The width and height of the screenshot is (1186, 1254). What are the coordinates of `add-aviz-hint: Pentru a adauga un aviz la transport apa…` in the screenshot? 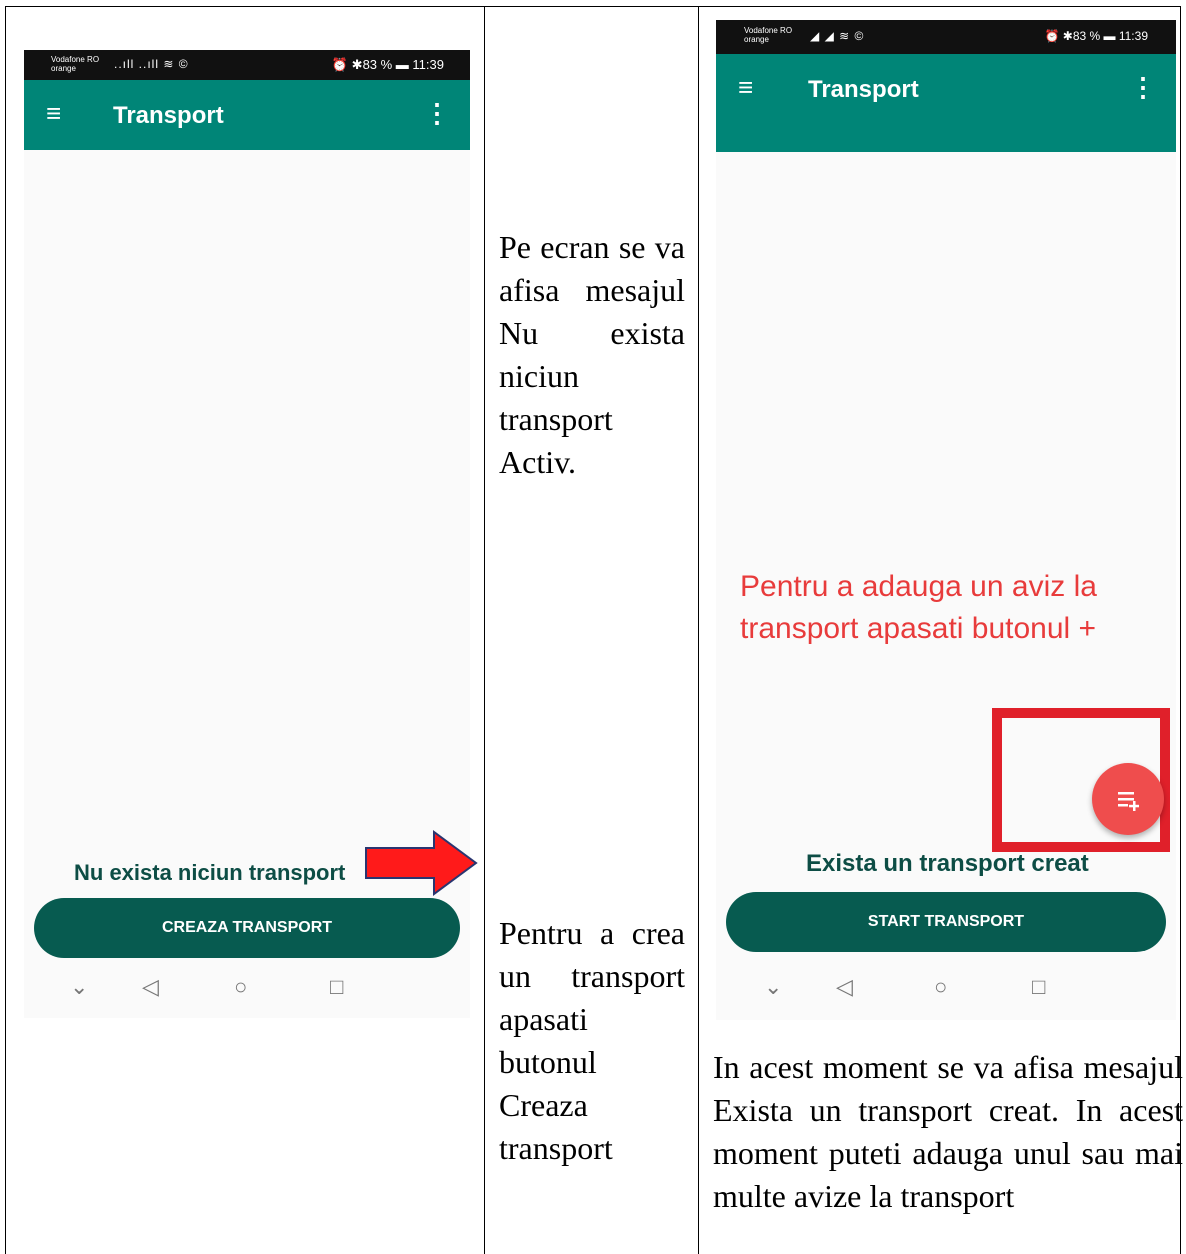 It's located at (918, 607).